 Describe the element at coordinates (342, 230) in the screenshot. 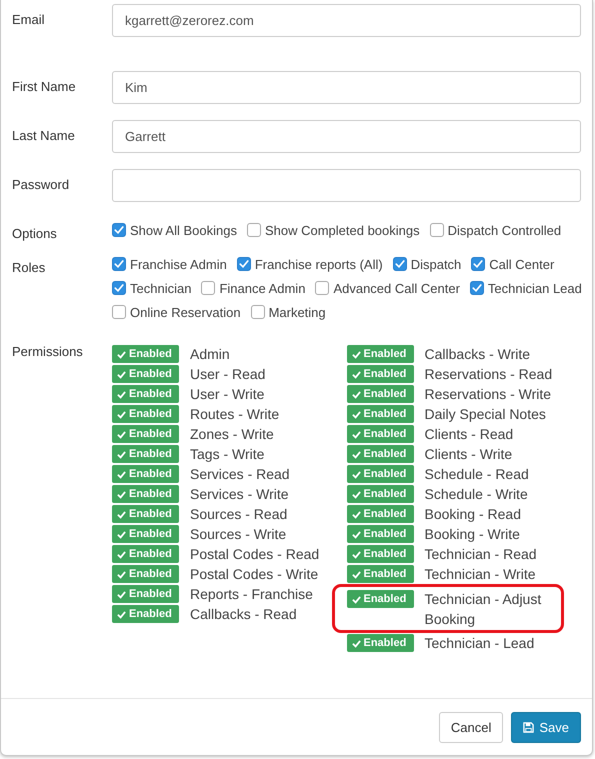

I see `checkbox-label: Show Completed bookings` at that location.